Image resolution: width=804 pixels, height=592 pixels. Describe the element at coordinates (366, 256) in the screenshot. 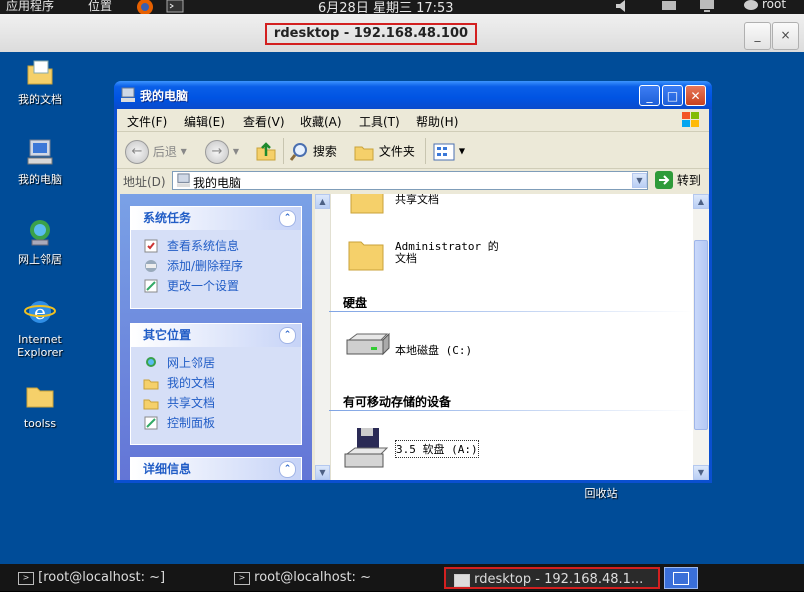

I see `folder-icon` at that location.